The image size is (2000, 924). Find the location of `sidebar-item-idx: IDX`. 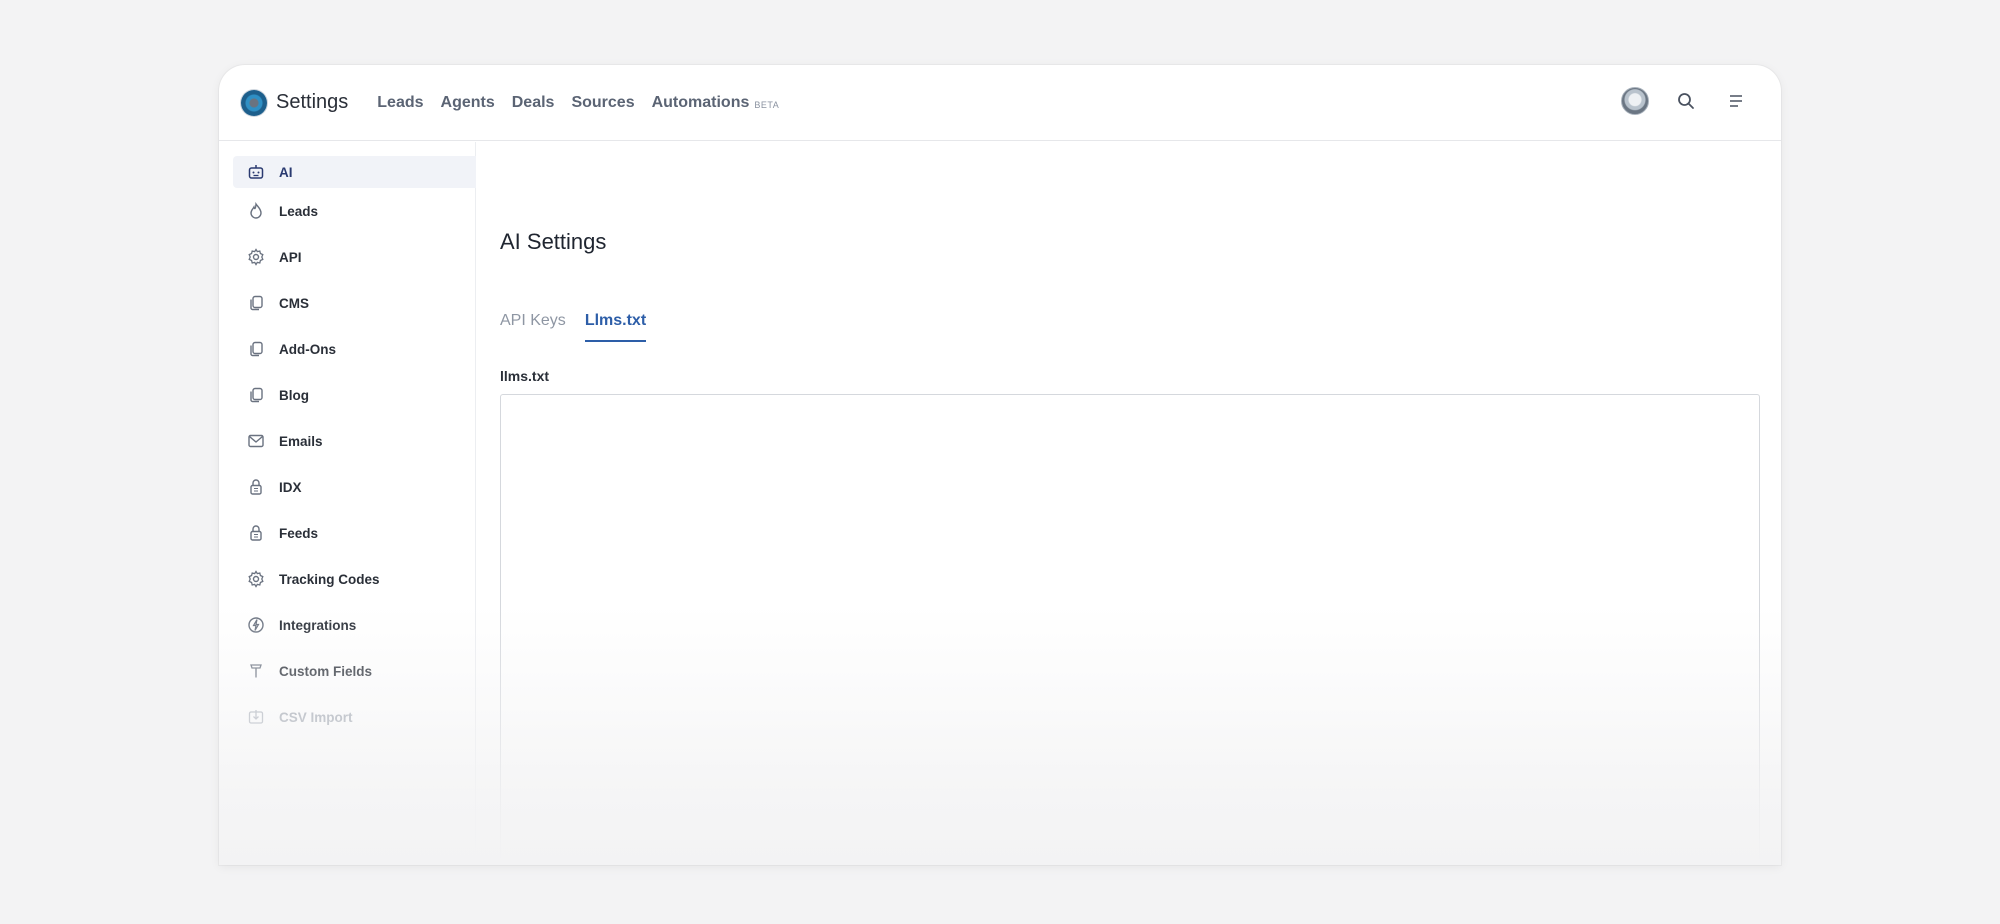

sidebar-item-idx: IDX is located at coordinates (354, 487).